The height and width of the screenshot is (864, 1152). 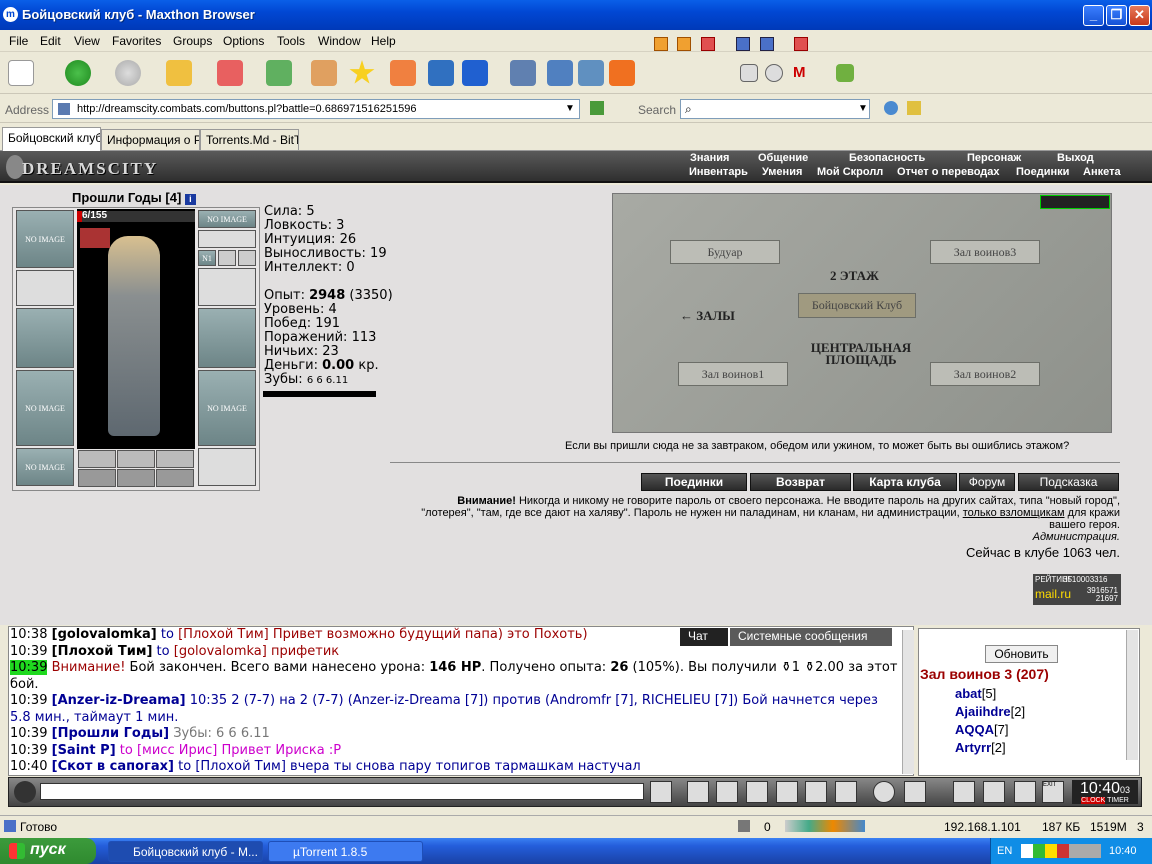 I want to click on web-search-icon, so click(x=891, y=108).